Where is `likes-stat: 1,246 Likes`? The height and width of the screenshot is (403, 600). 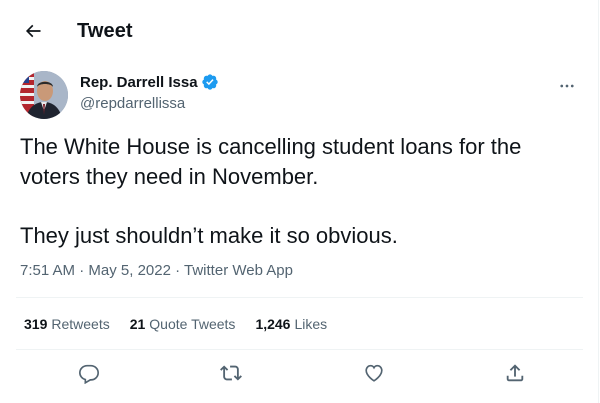
likes-stat: 1,246 Likes is located at coordinates (291, 324).